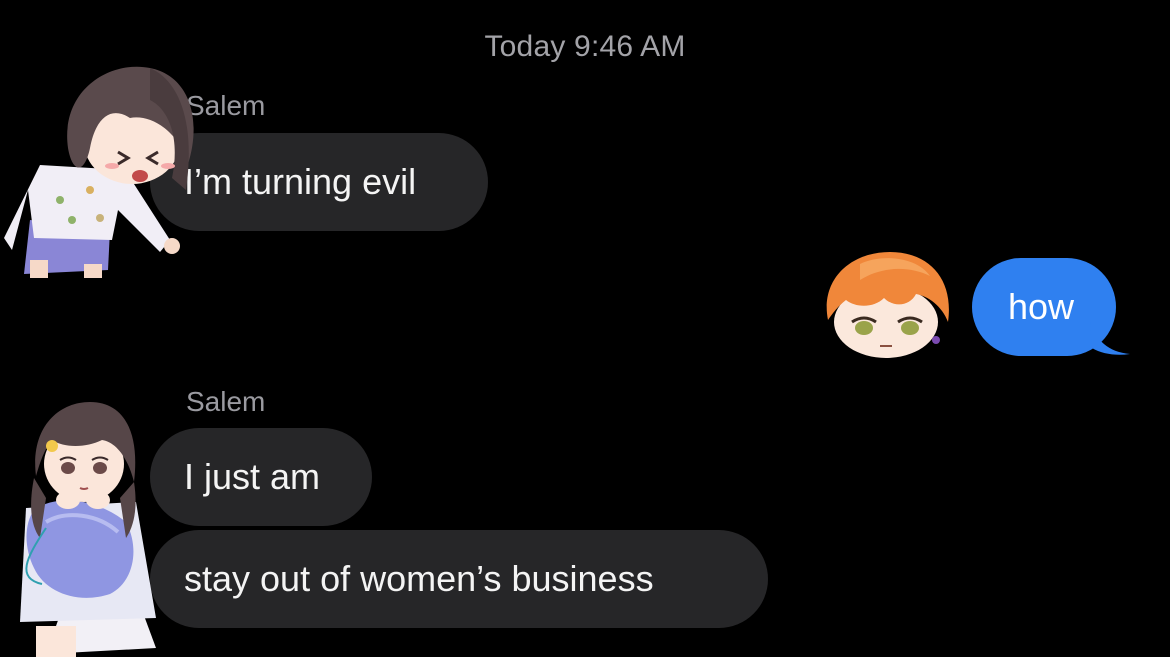 This screenshot has width=1170, height=657. What do you see at coordinates (226, 401) in the screenshot?
I see `sender-name: Salem` at bounding box center [226, 401].